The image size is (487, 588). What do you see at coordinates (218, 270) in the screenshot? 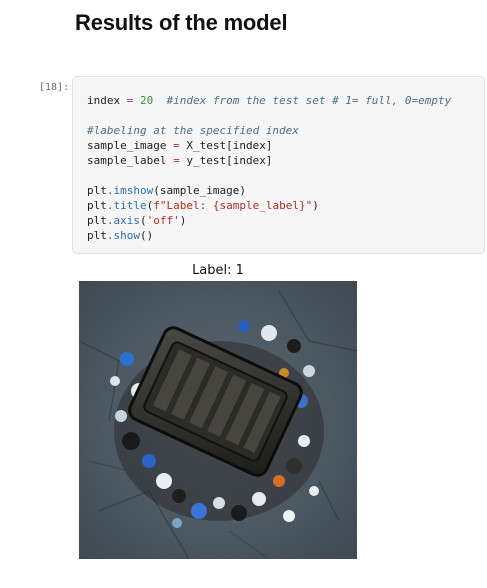
I see `plot-title: Label: 1` at bounding box center [218, 270].